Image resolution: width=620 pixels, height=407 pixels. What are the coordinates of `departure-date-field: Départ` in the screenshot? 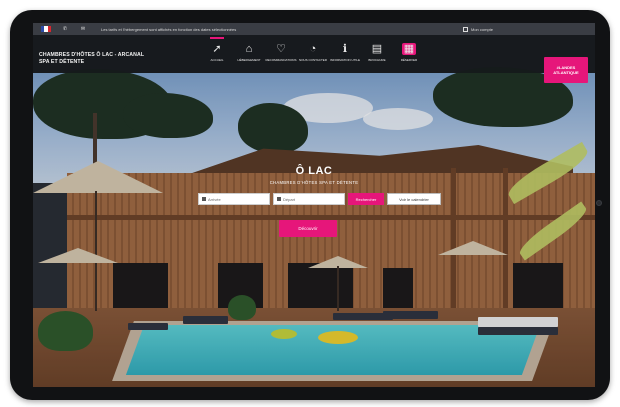 It's located at (309, 199).